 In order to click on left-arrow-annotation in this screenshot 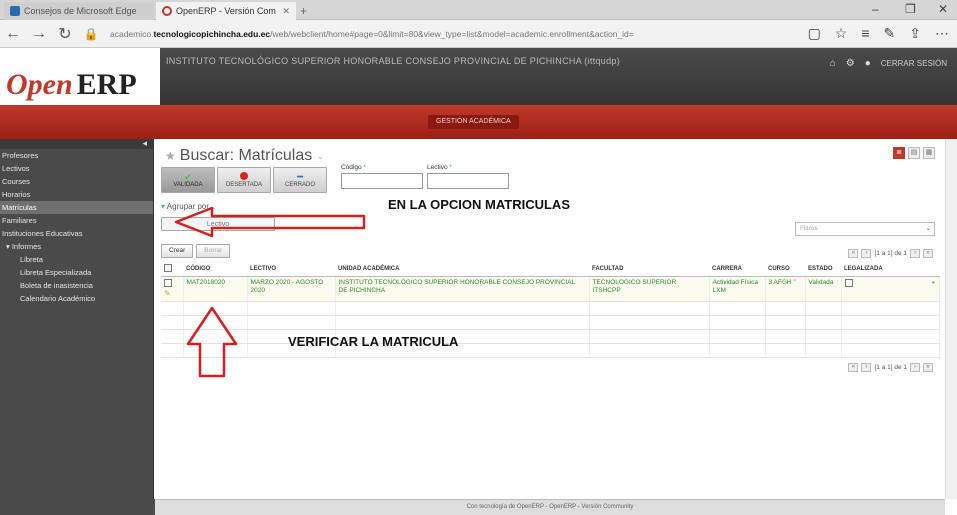, I will do `click(270, 222)`.